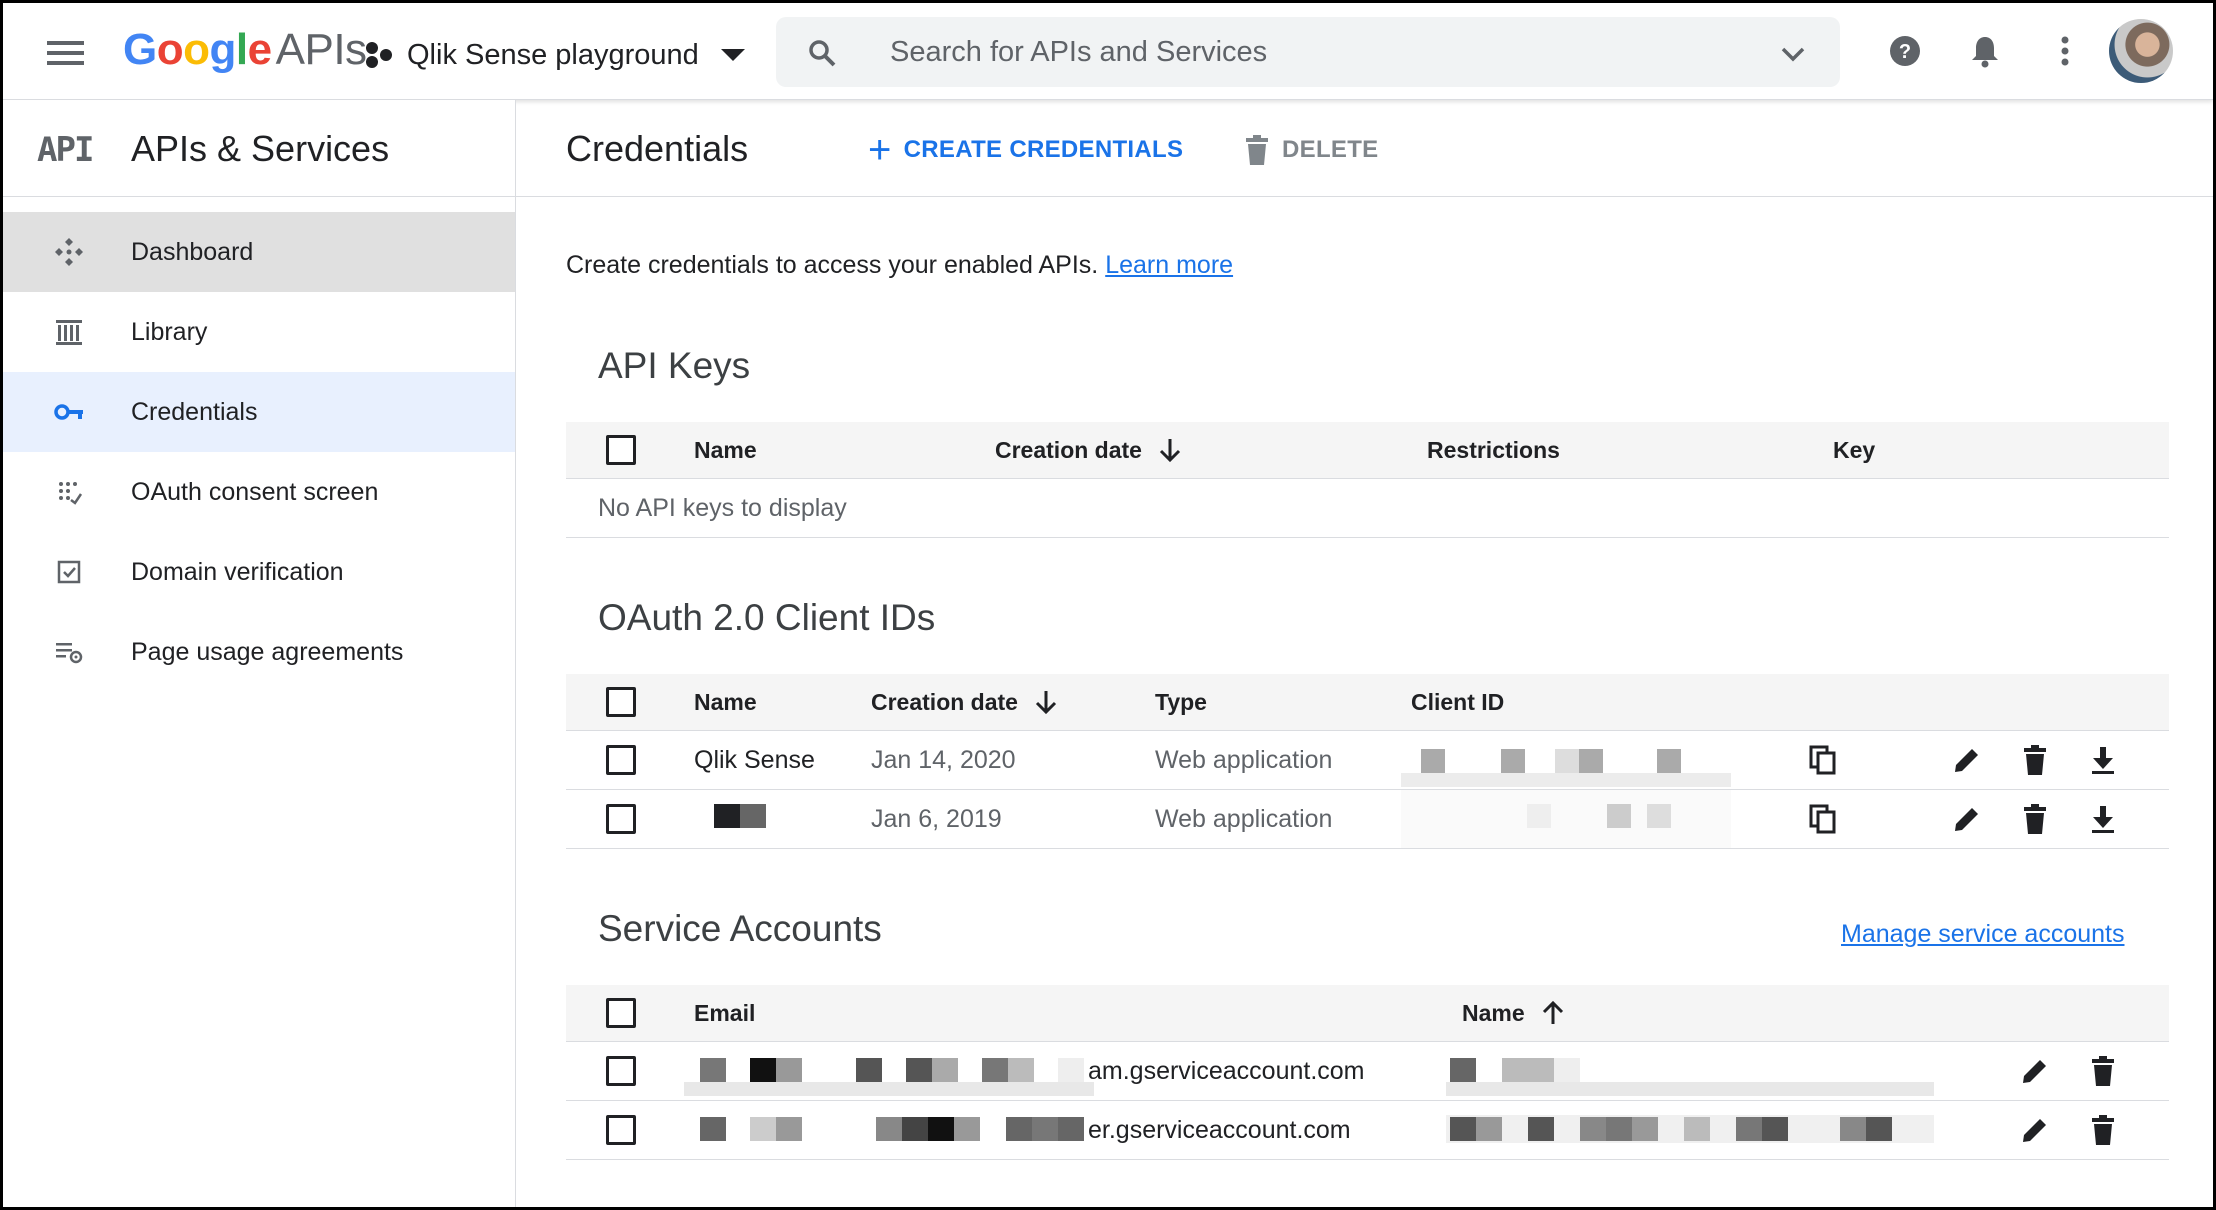 The width and height of the screenshot is (2216, 1210). I want to click on sidebar-item-page-usage: Page usage agreements, so click(259, 652).